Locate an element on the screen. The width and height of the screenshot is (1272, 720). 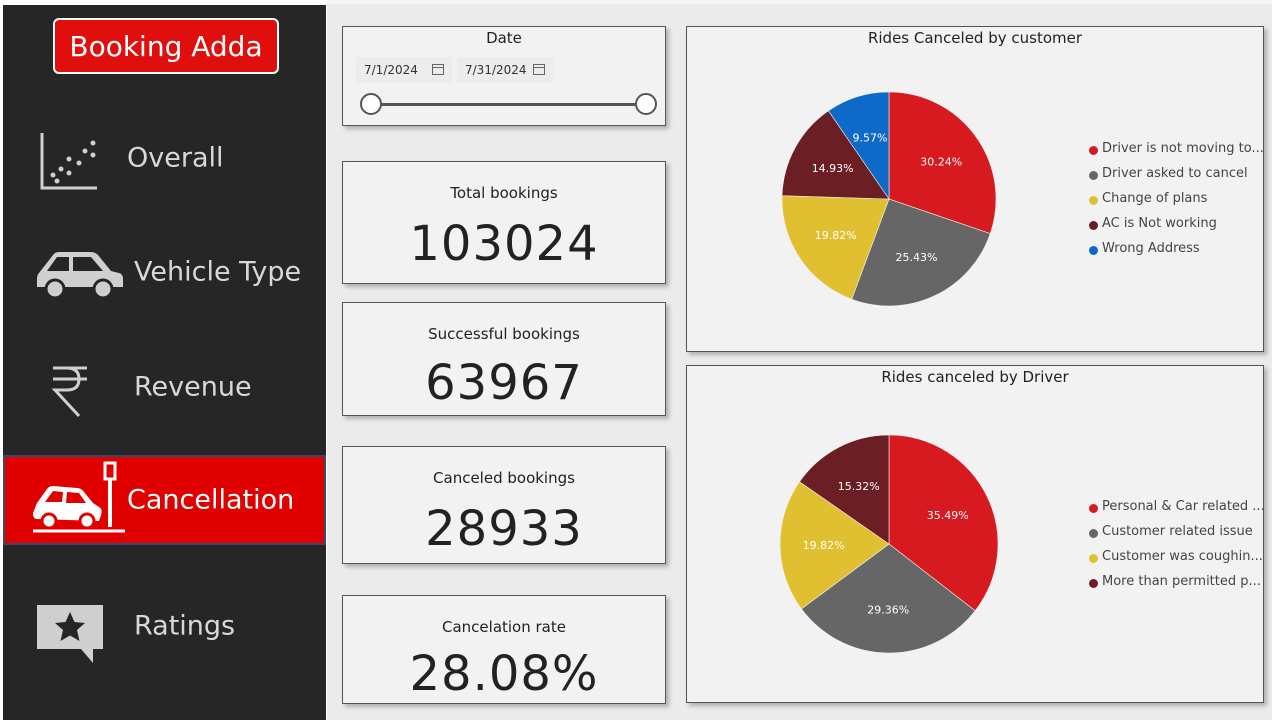
legend-item: Change of plans is located at coordinates (1176, 203).